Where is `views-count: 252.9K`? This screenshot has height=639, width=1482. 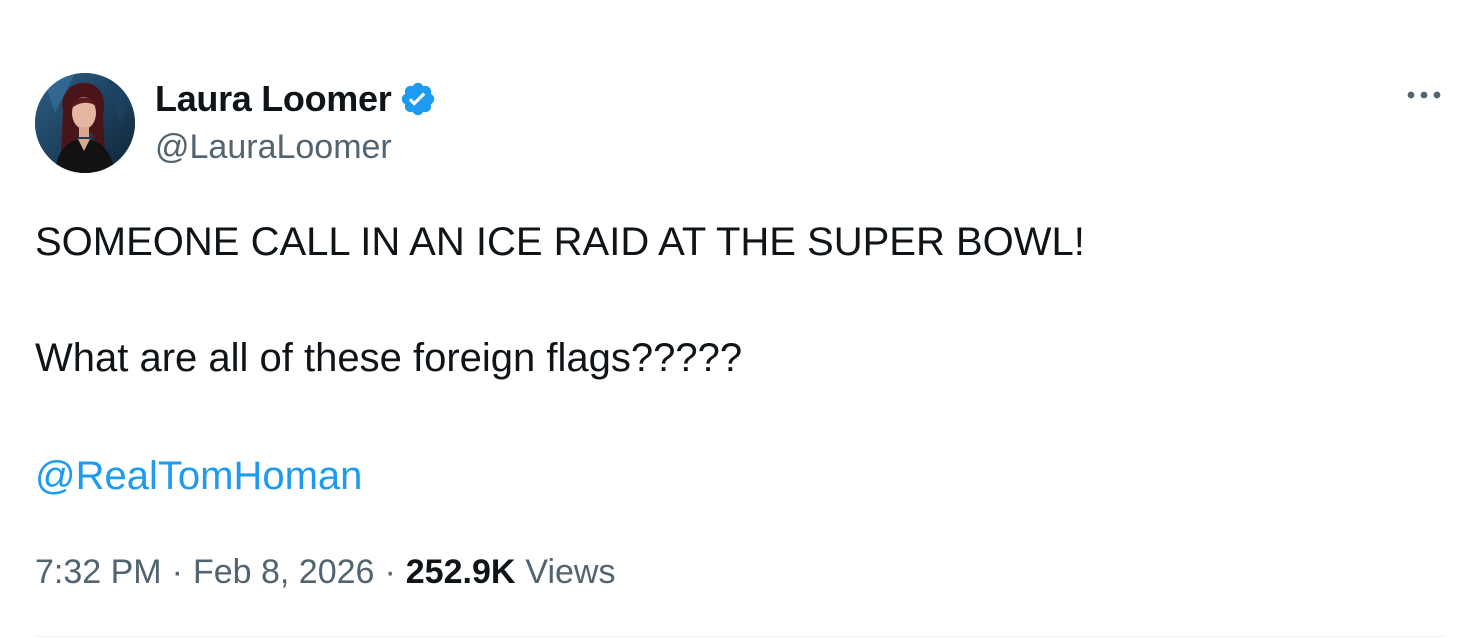 views-count: 252.9K is located at coordinates (461, 572).